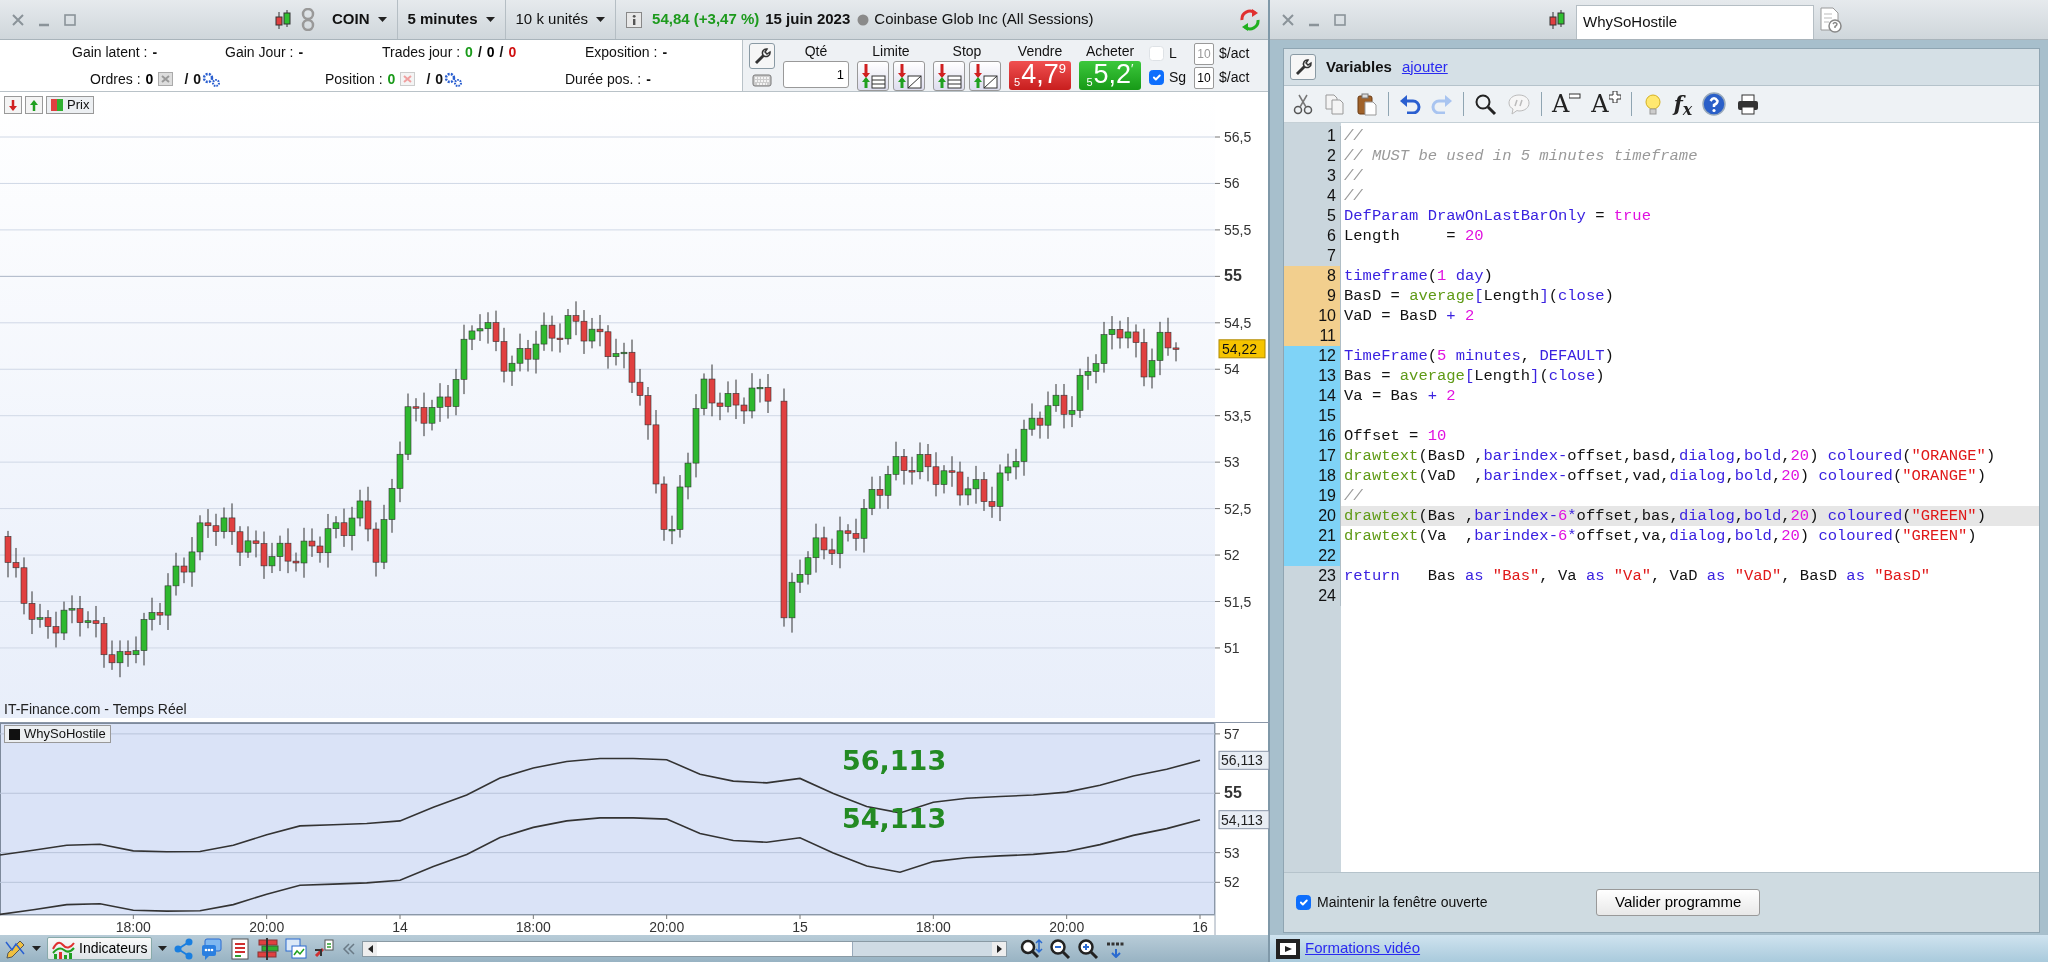 The width and height of the screenshot is (2048, 962). Describe the element at coordinates (1088, 948) in the screenshot. I see `zoom-in-icon` at that location.